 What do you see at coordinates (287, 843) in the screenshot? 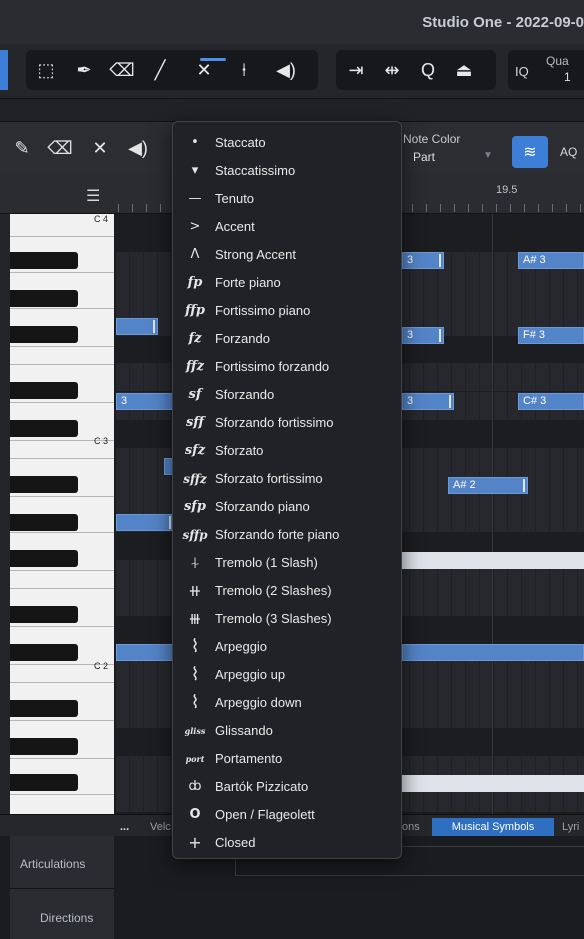
I see `menu-item-closed: + Closed` at bounding box center [287, 843].